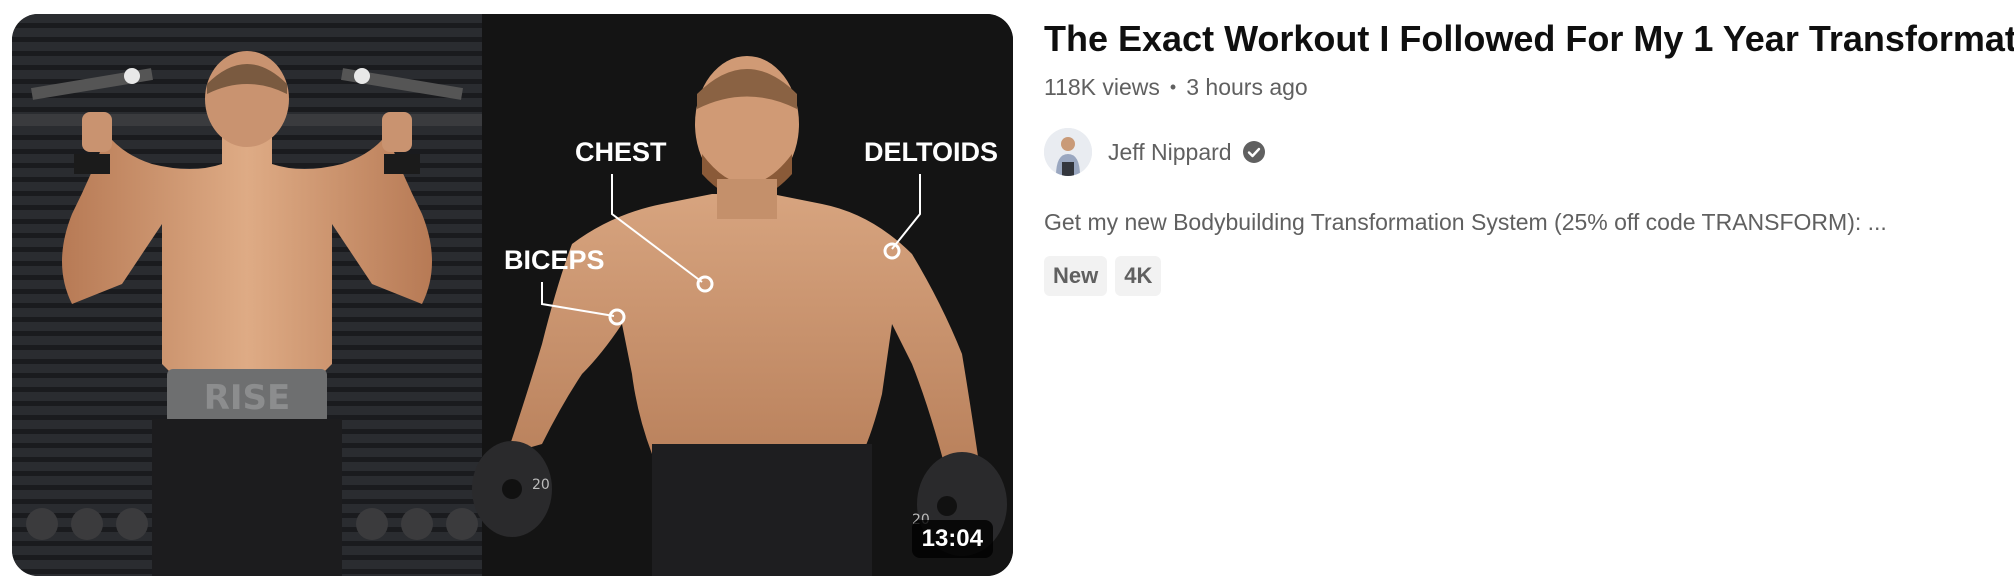 The height and width of the screenshot is (584, 2014). What do you see at coordinates (1247, 87) in the screenshot?
I see `upload-age: 3 hours ago` at bounding box center [1247, 87].